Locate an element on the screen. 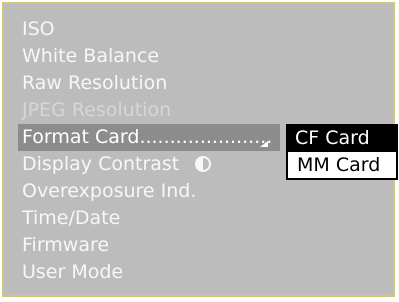  format-card-submenu: CF Card MM Card is located at coordinates (342, 152).